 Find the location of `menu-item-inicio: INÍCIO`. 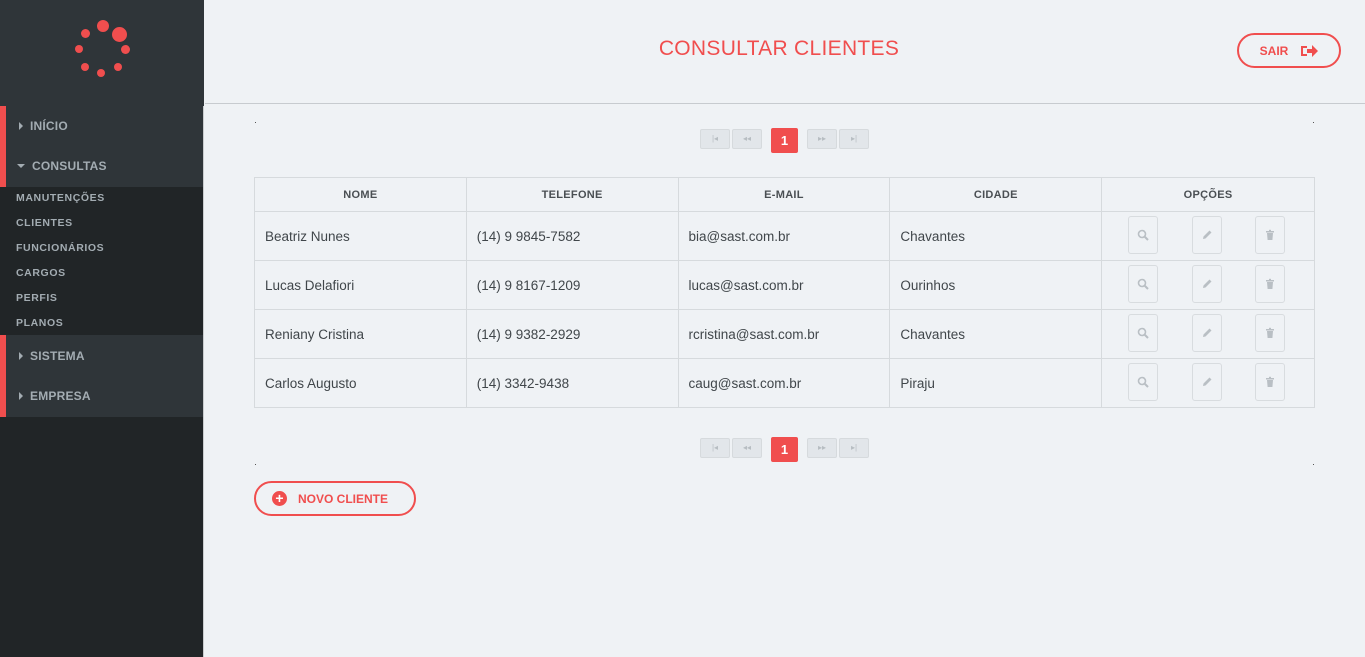

menu-item-inicio: INÍCIO is located at coordinates (43, 126).